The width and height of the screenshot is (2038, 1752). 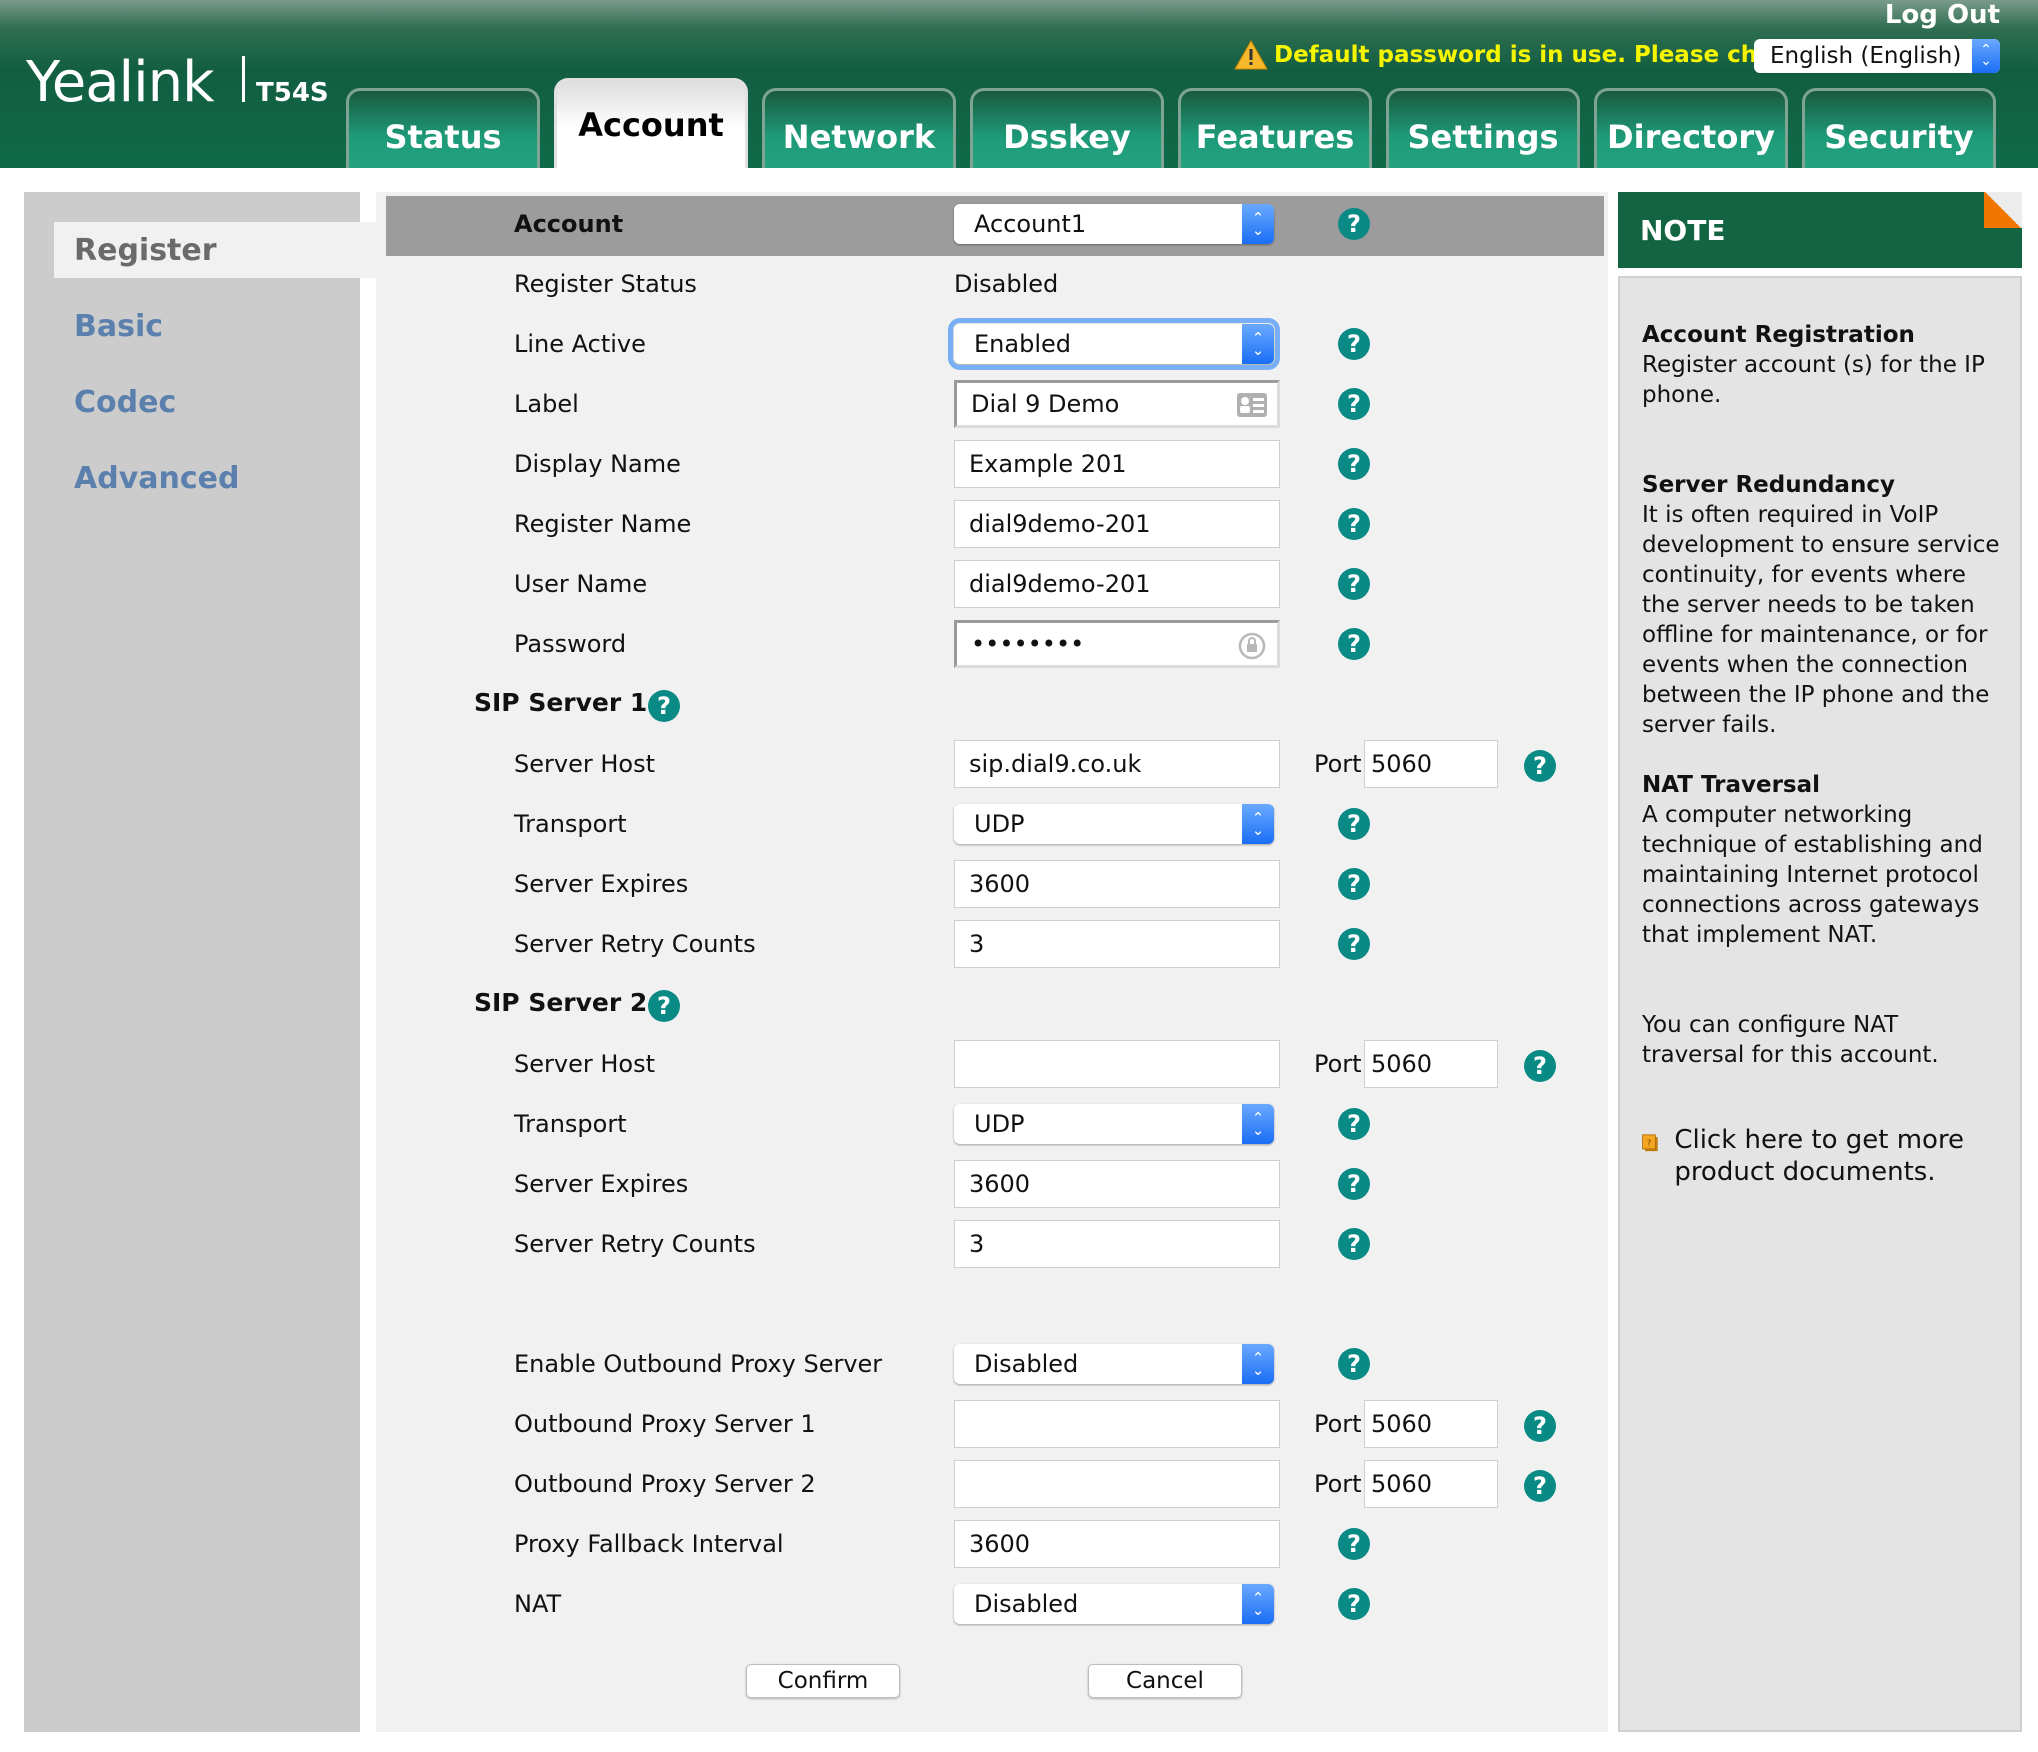 I want to click on outbound-proxy-enable-value: Disabled, so click(x=1026, y=1364).